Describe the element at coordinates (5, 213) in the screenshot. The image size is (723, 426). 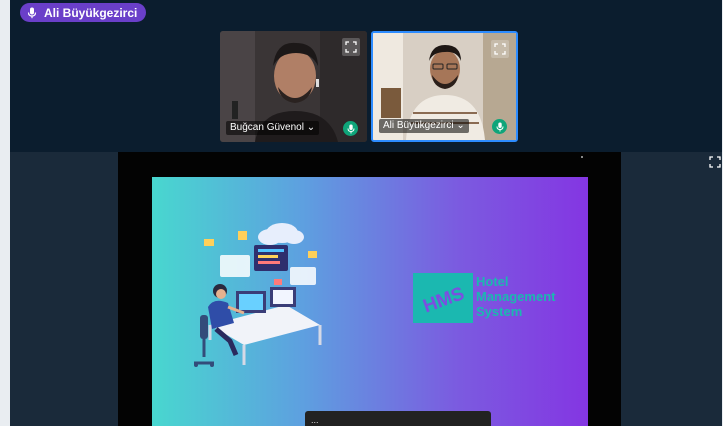
I see `window-edge-left` at that location.